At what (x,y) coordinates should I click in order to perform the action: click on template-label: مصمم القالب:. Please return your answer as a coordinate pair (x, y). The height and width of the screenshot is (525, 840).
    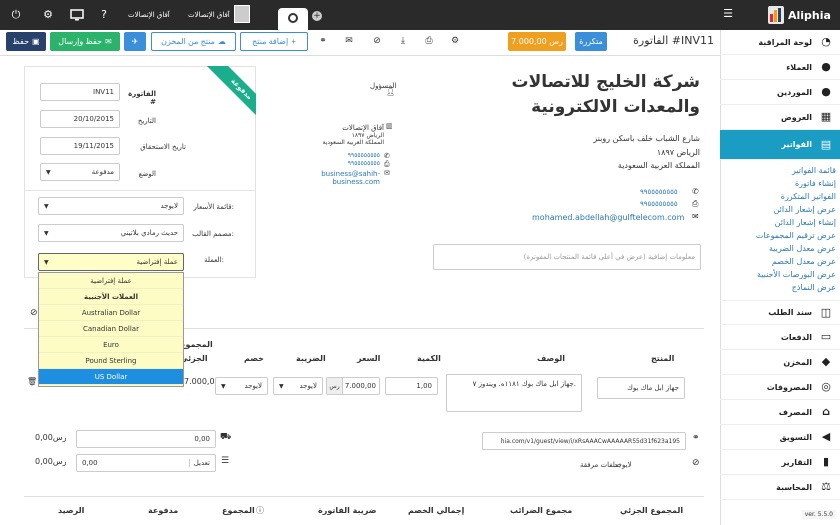
    Looking at the image, I should click on (213, 234).